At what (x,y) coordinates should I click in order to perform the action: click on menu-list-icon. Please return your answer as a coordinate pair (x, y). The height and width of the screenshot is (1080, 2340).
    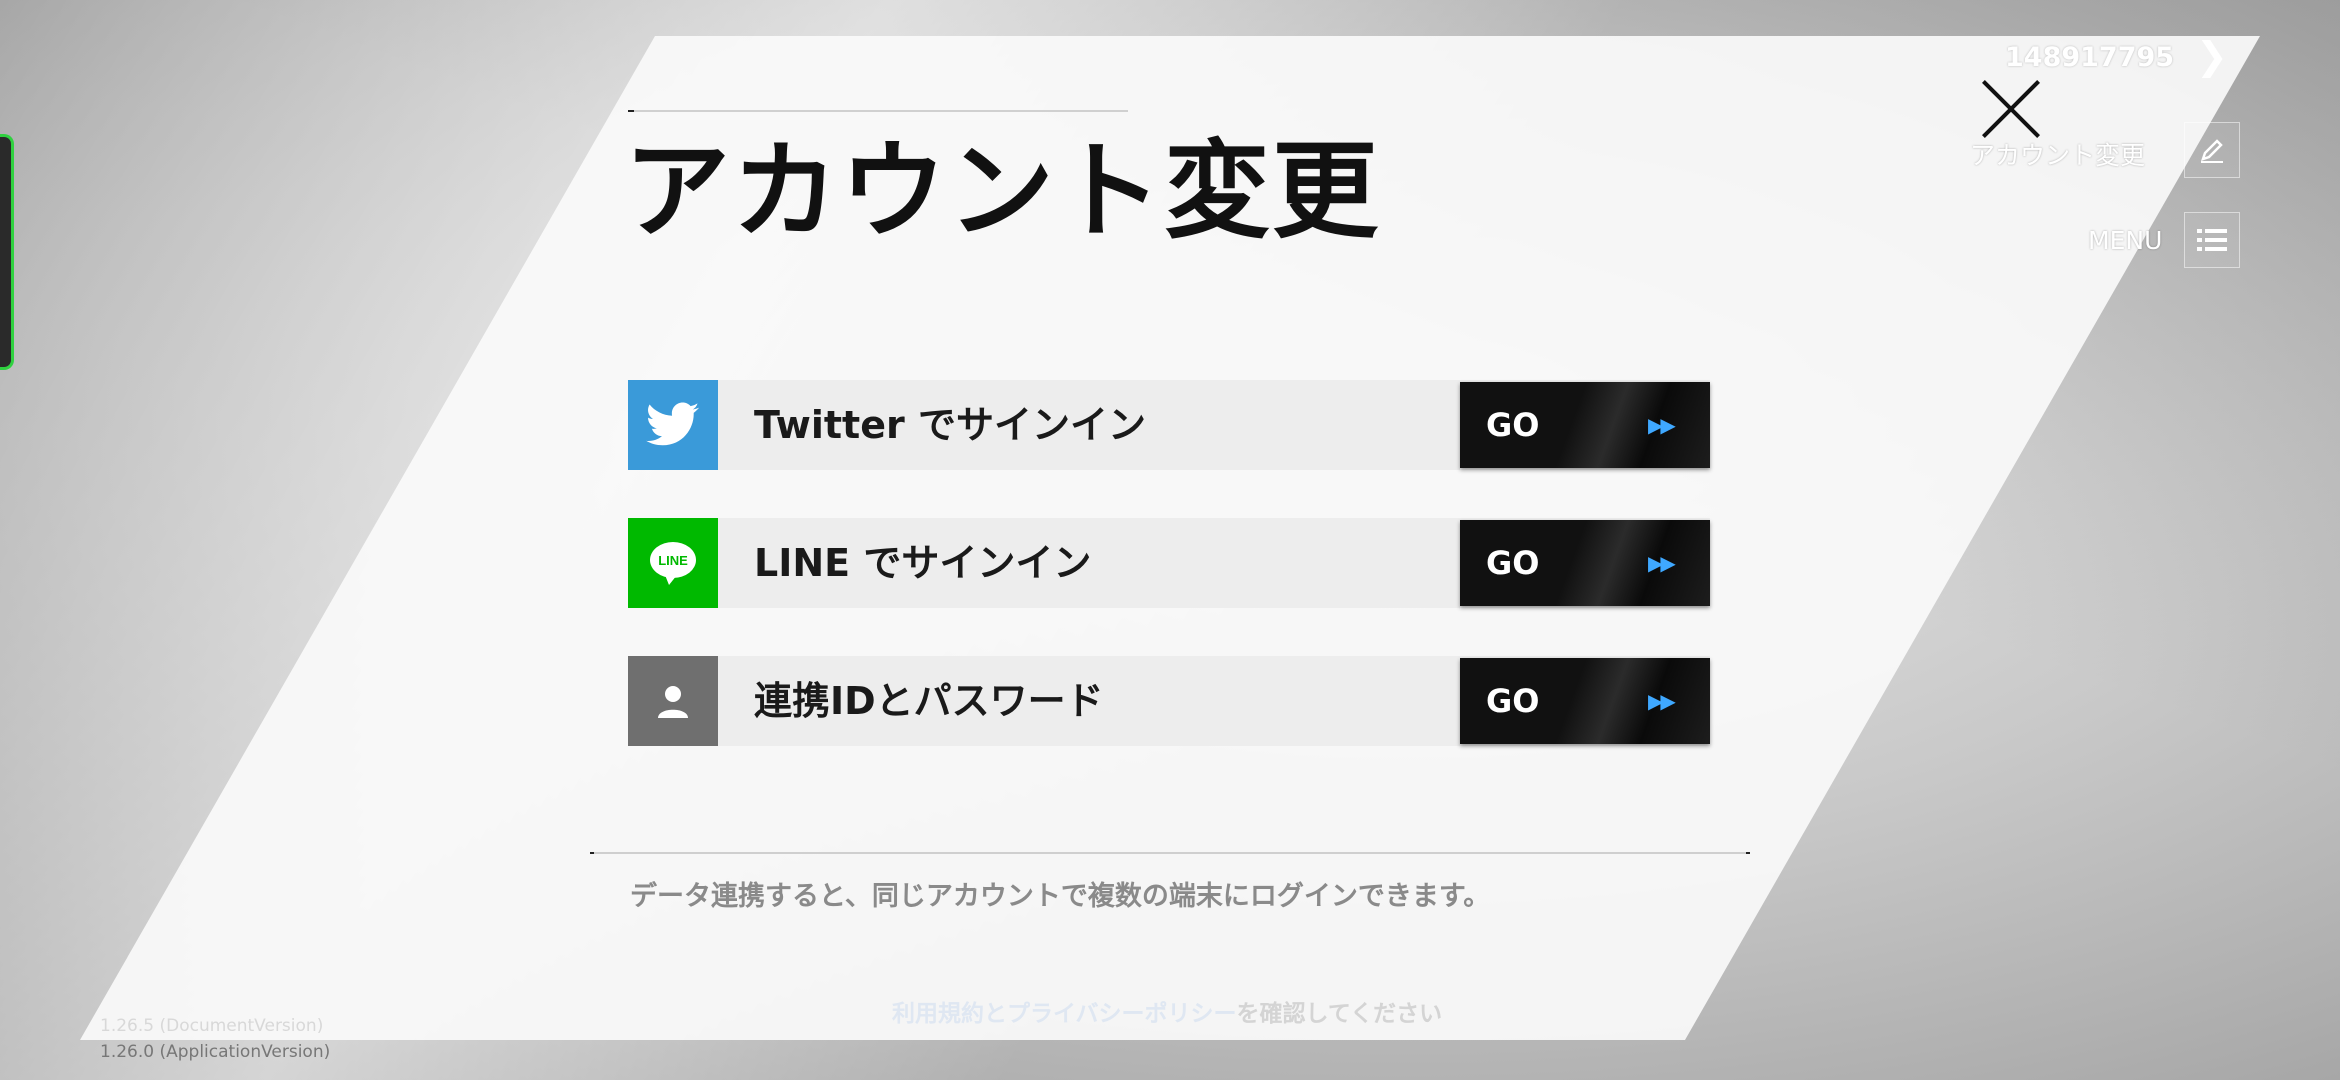
    Looking at the image, I should click on (2212, 240).